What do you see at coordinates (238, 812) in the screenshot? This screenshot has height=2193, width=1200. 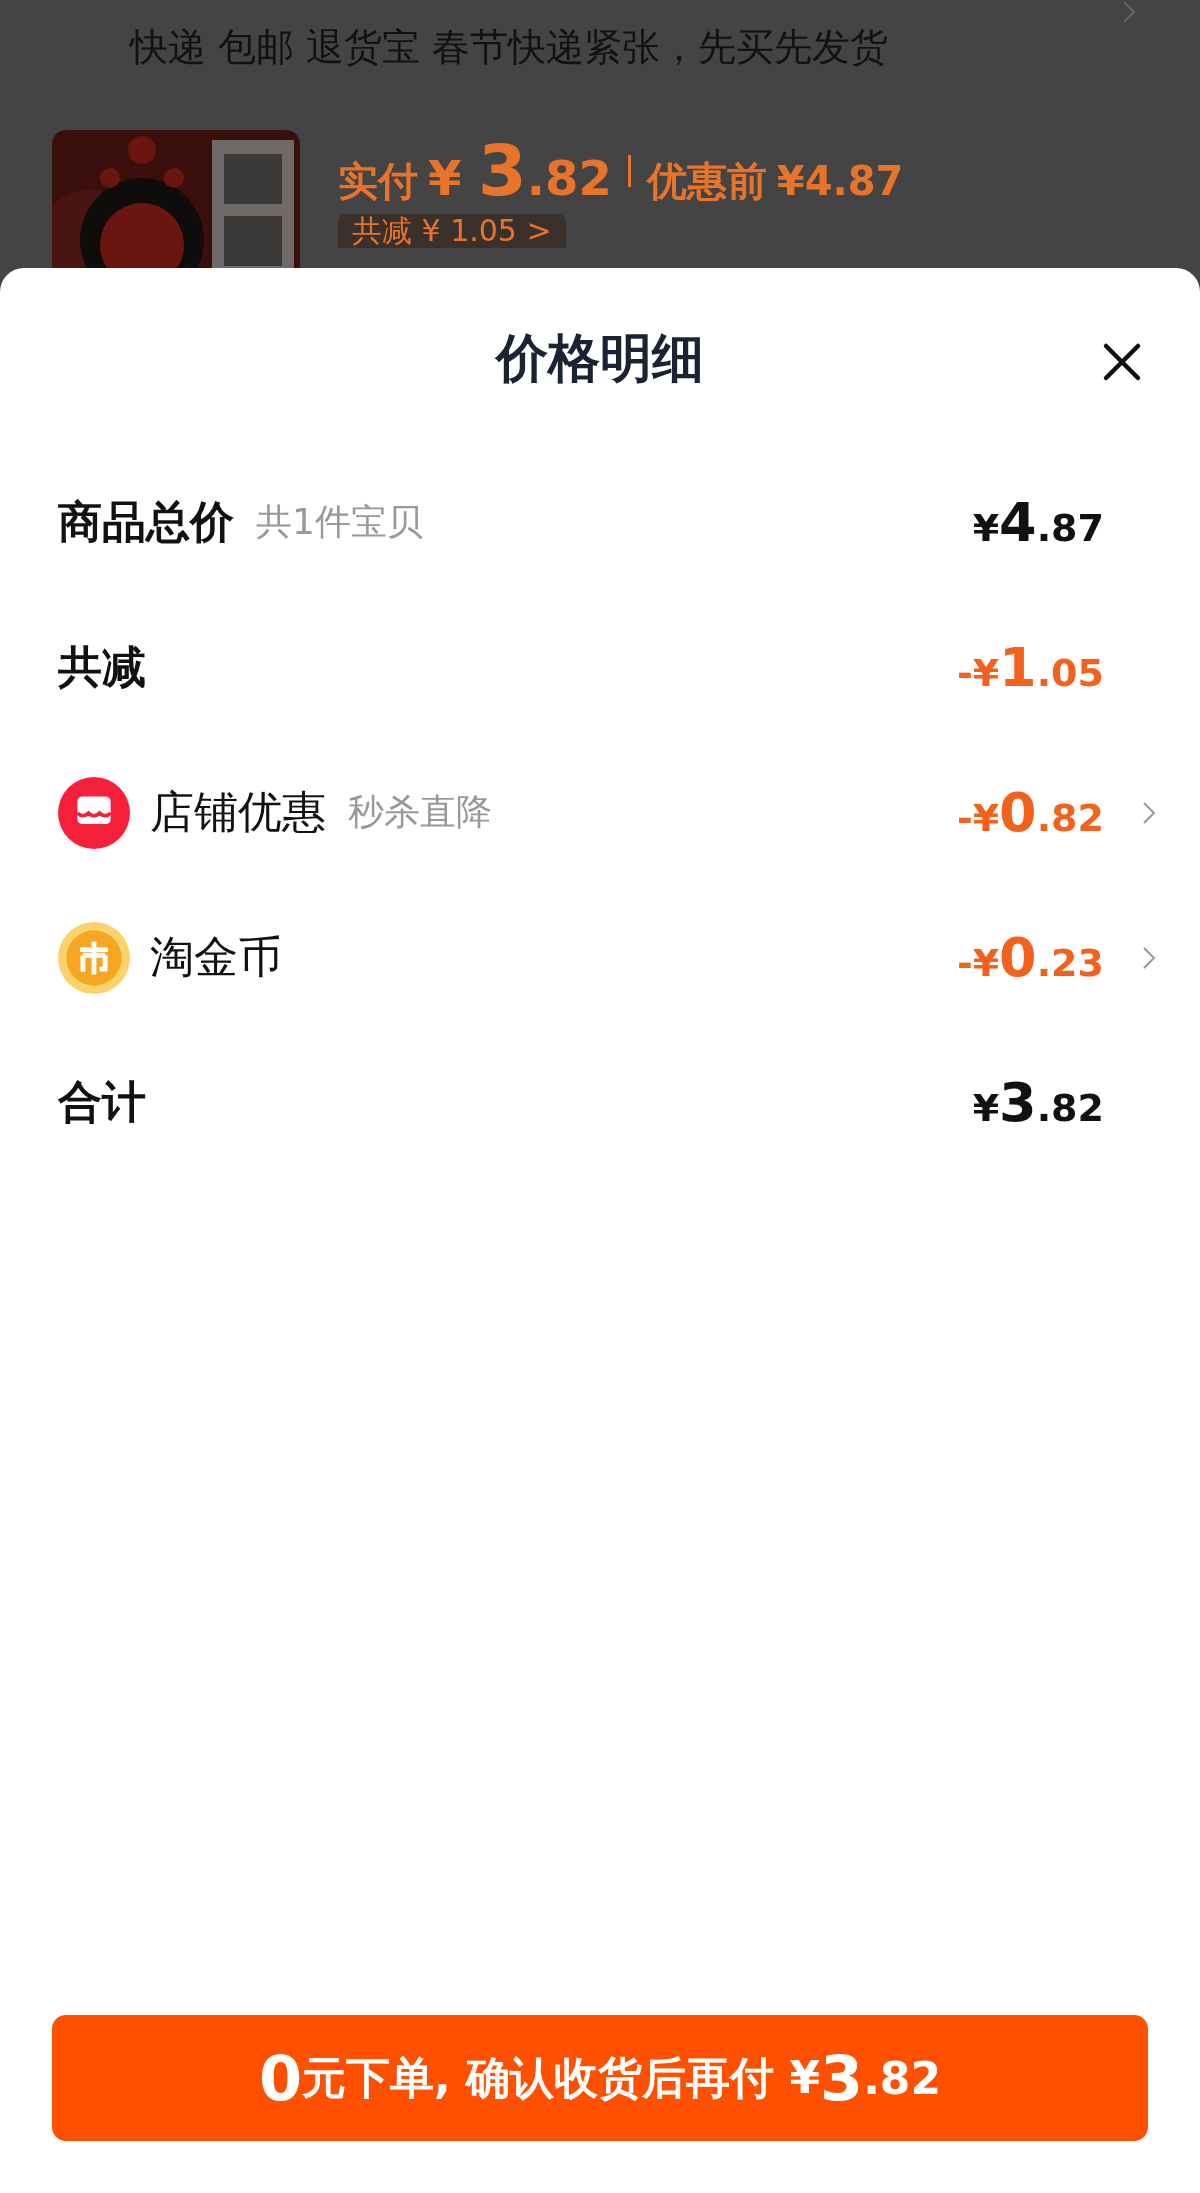 I see `row-label: 店铺优惠` at bounding box center [238, 812].